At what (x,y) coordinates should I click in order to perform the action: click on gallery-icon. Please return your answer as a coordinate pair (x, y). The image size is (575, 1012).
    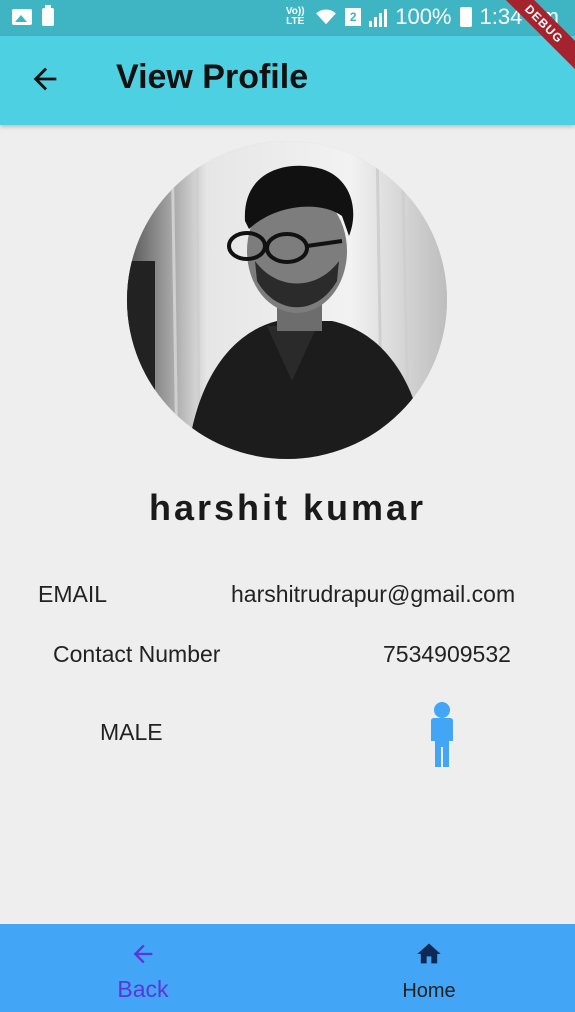
    Looking at the image, I should click on (22, 17).